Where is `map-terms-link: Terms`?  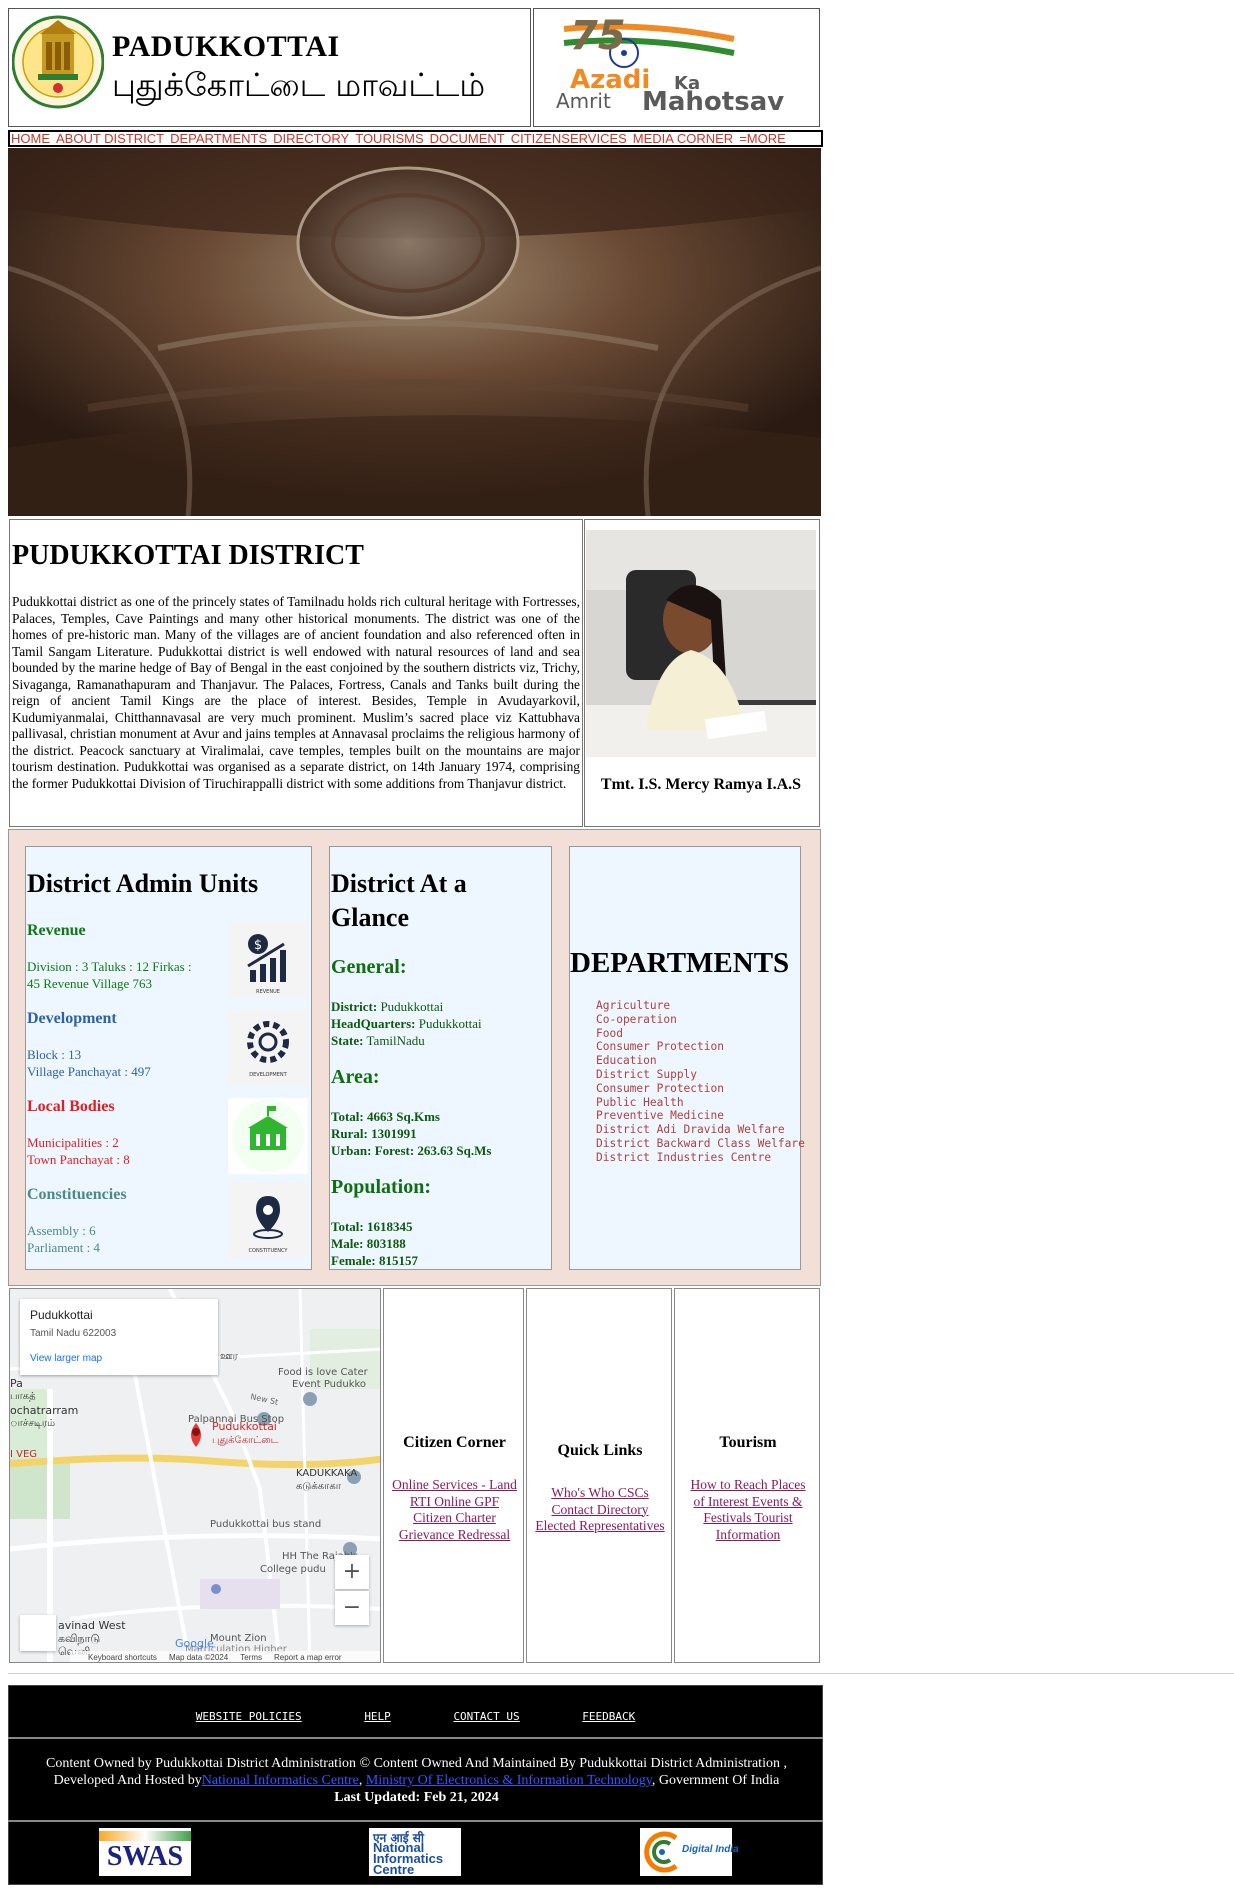 map-terms-link: Terms is located at coordinates (251, 1656).